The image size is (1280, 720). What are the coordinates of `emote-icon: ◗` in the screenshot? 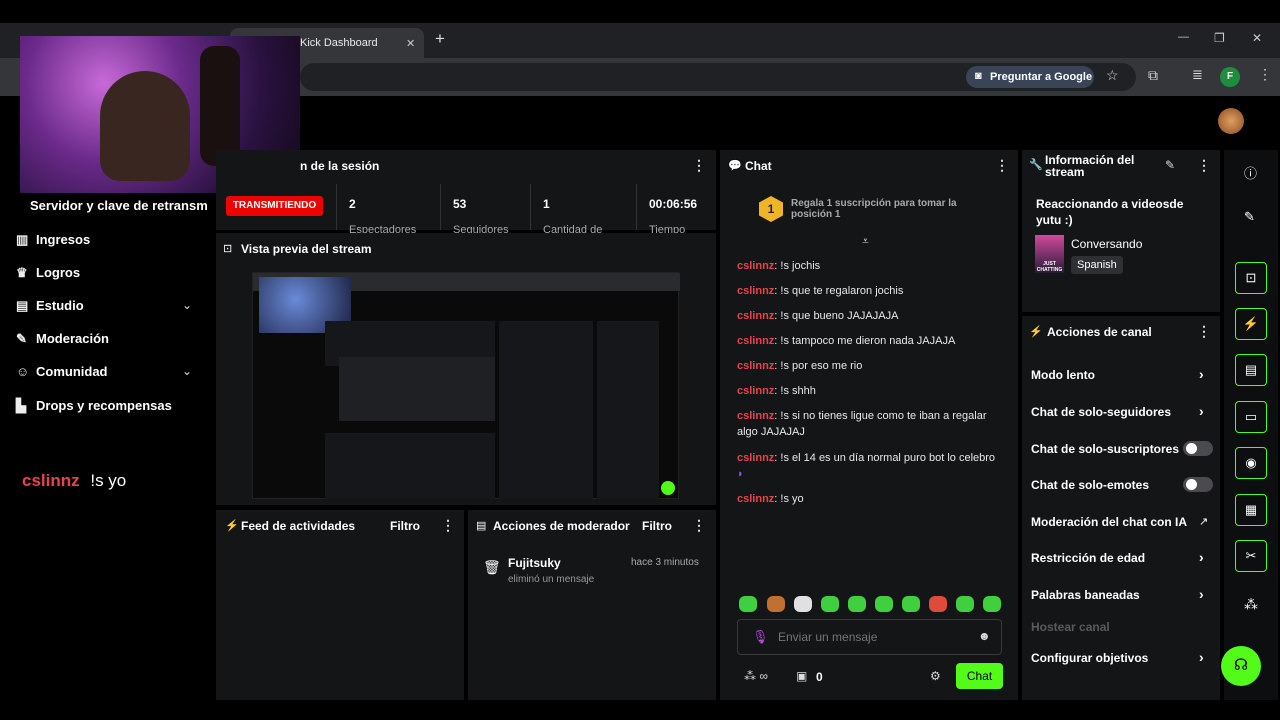 It's located at (740, 474).